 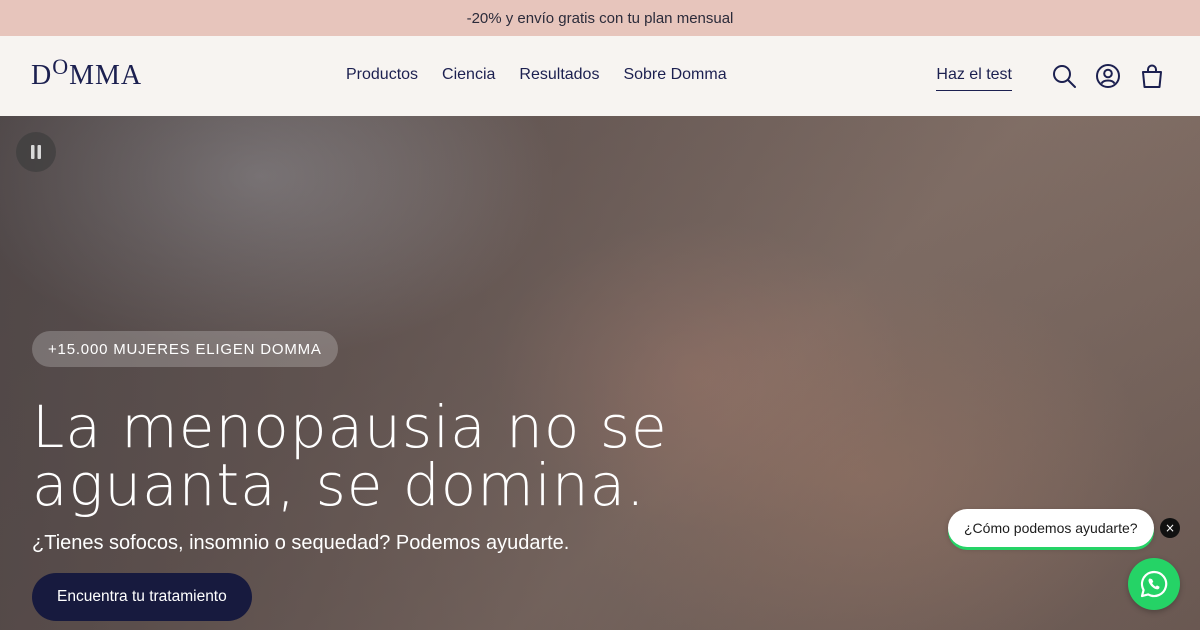 I want to click on nav-item-resultados: Resultados, so click(x=559, y=75).